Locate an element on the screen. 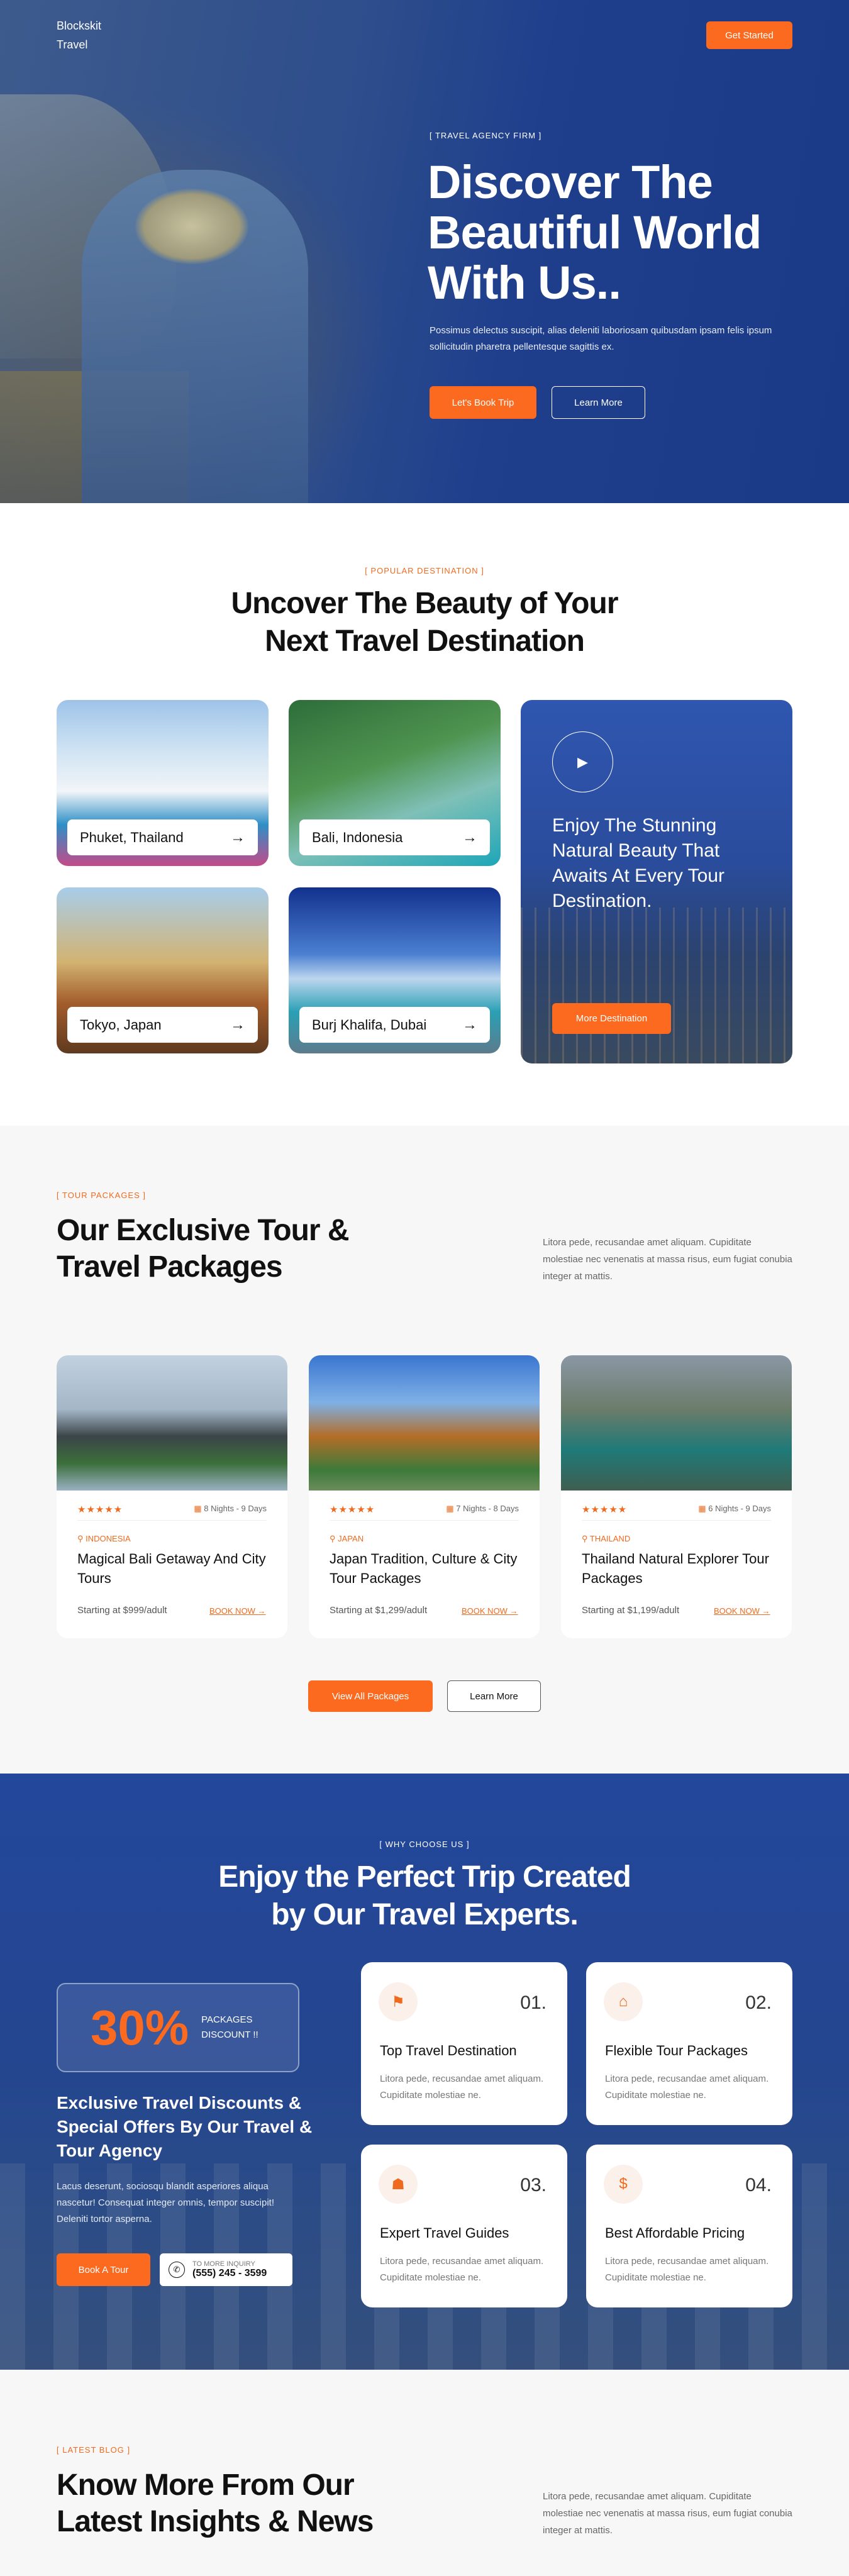 The width and height of the screenshot is (849, 2576). feature-title: Flexible Tour Packages is located at coordinates (677, 2050).